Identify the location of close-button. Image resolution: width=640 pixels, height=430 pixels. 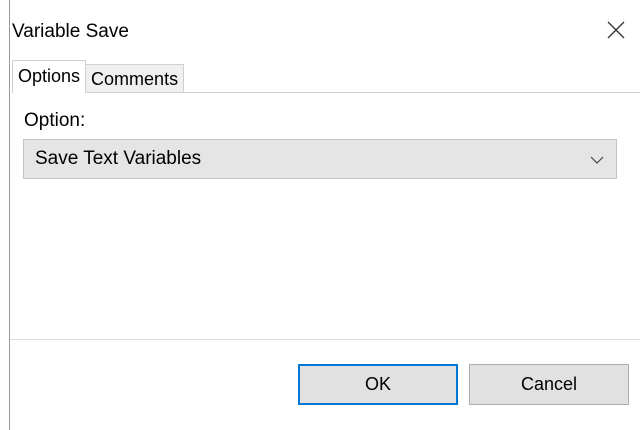
(616, 30).